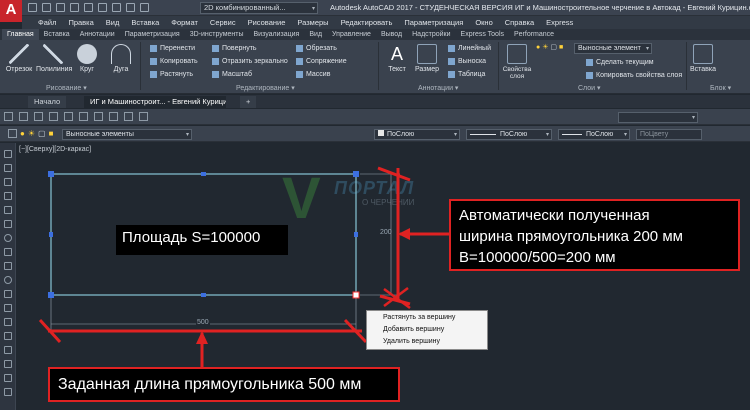 This screenshot has height=410, width=750. Describe the element at coordinates (427, 318) in the screenshot. I see `ctx-stretch-vertex: Растянуть за вершину` at that location.